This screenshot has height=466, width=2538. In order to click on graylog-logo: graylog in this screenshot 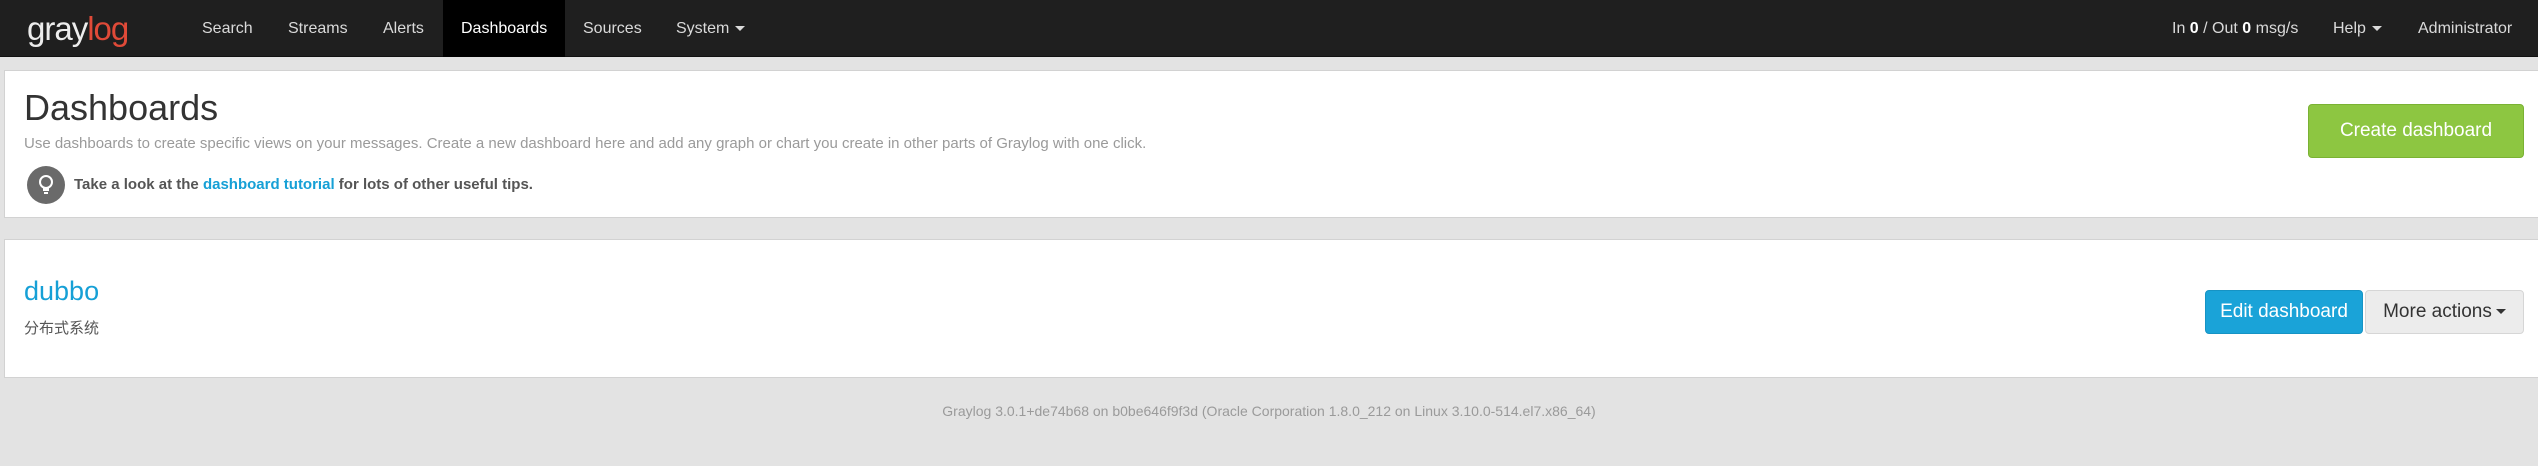, I will do `click(78, 28)`.